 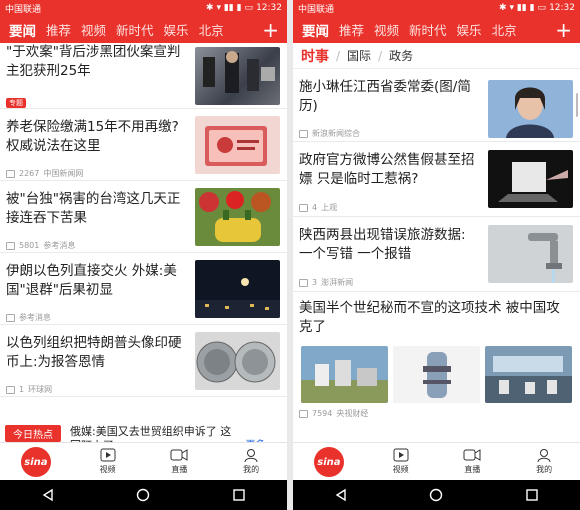 I want to click on system-nav-bar, so click(x=143, y=495).